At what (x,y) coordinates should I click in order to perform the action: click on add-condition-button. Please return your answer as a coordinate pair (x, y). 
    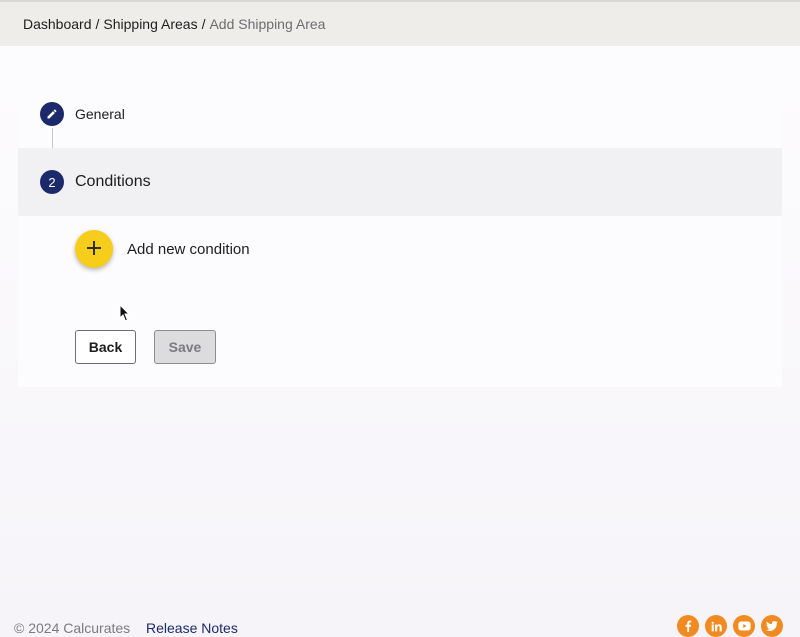
    Looking at the image, I should click on (94, 249).